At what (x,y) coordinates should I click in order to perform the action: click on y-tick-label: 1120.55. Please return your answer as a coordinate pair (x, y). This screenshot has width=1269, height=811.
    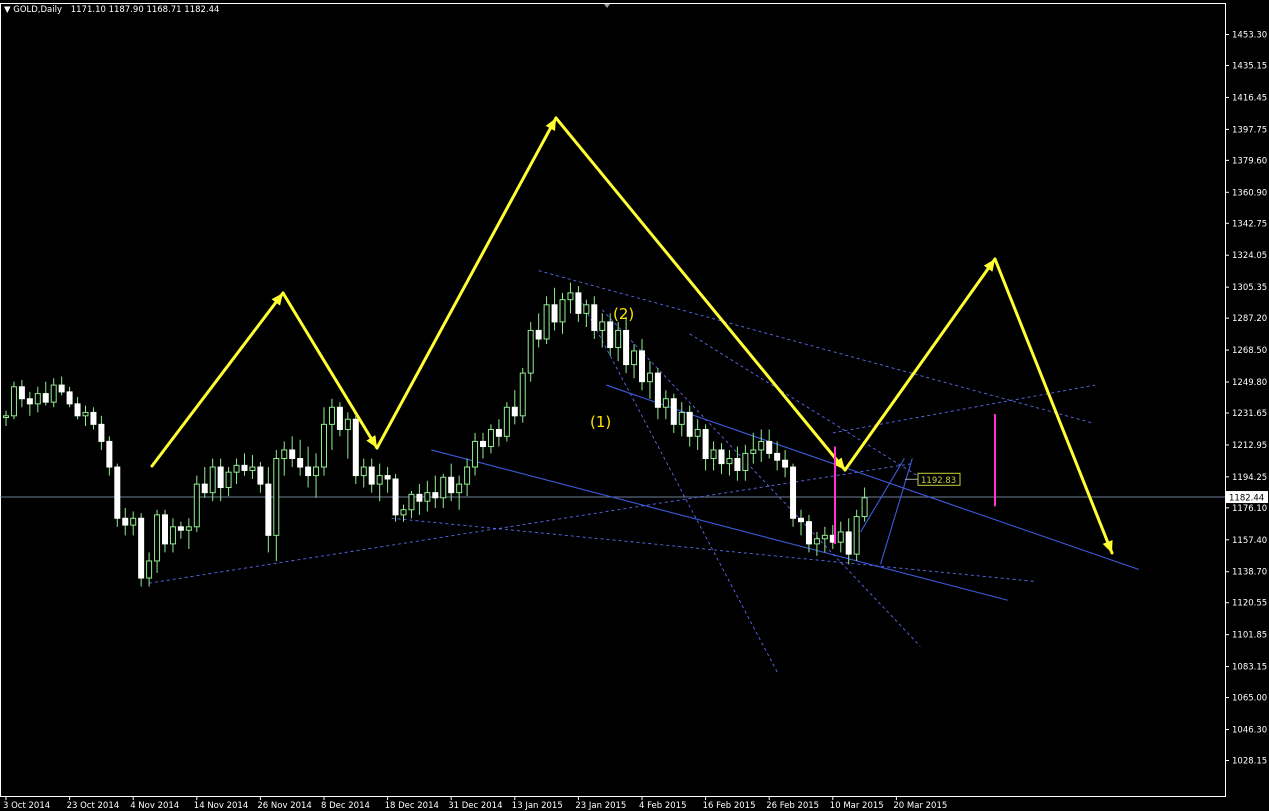
    Looking at the image, I should click on (1249, 604).